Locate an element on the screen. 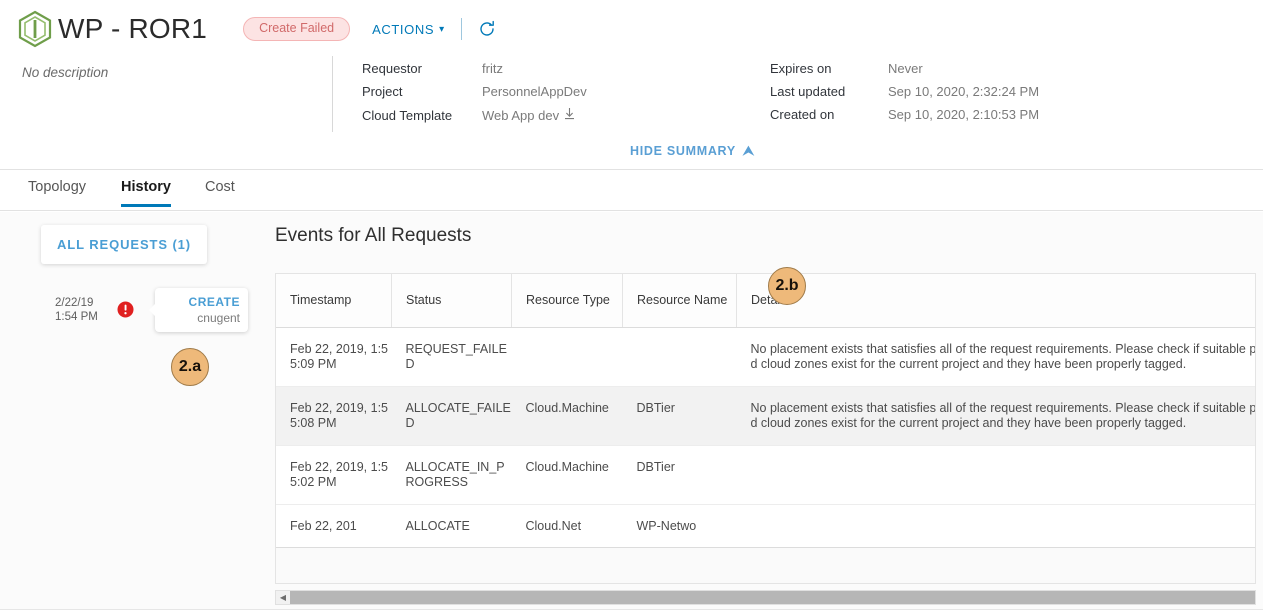 This screenshot has width=1263, height=610. description-text: No description is located at coordinates (65, 72).